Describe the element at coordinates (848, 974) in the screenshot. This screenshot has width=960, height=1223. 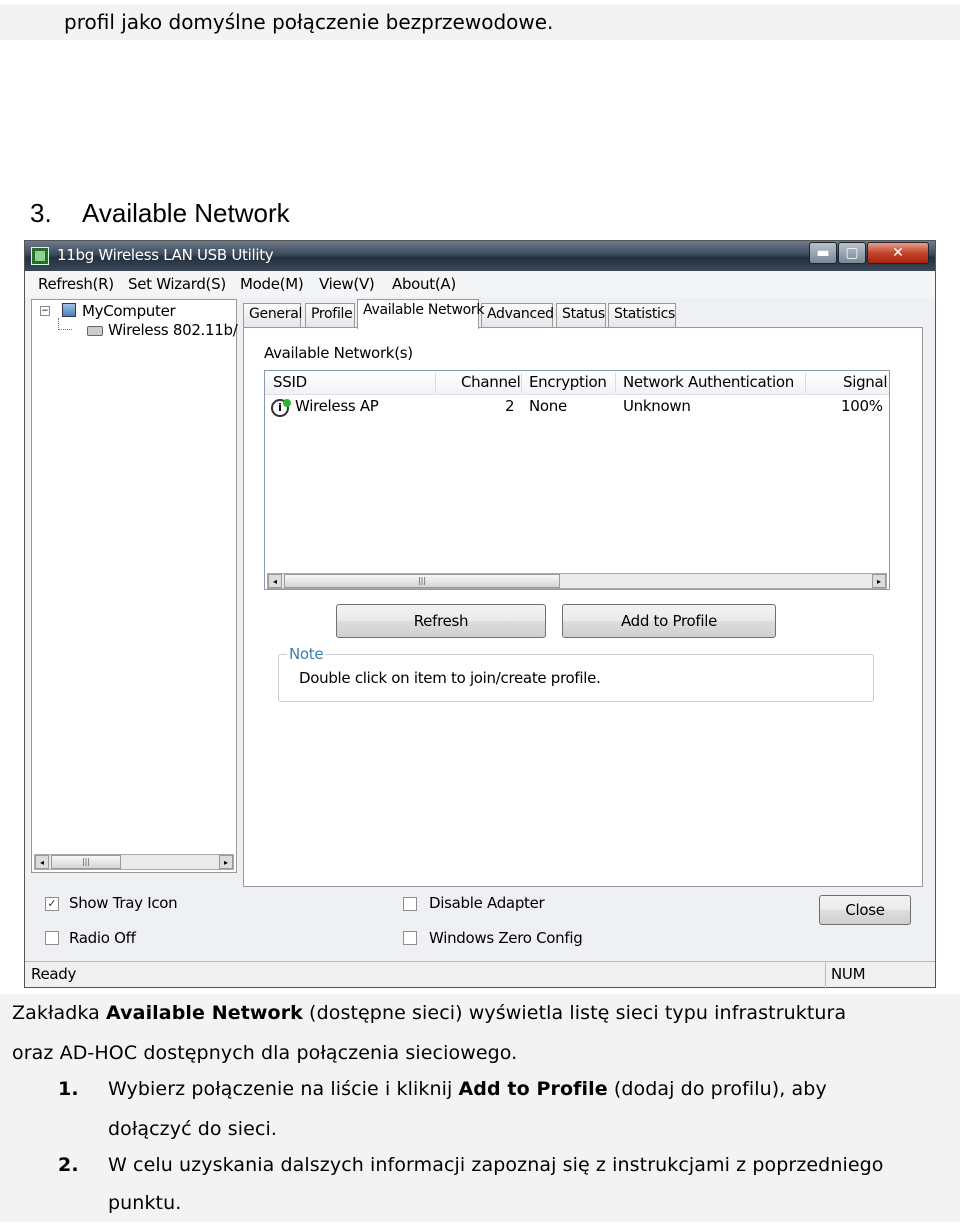
I see `status-num: NUM` at that location.